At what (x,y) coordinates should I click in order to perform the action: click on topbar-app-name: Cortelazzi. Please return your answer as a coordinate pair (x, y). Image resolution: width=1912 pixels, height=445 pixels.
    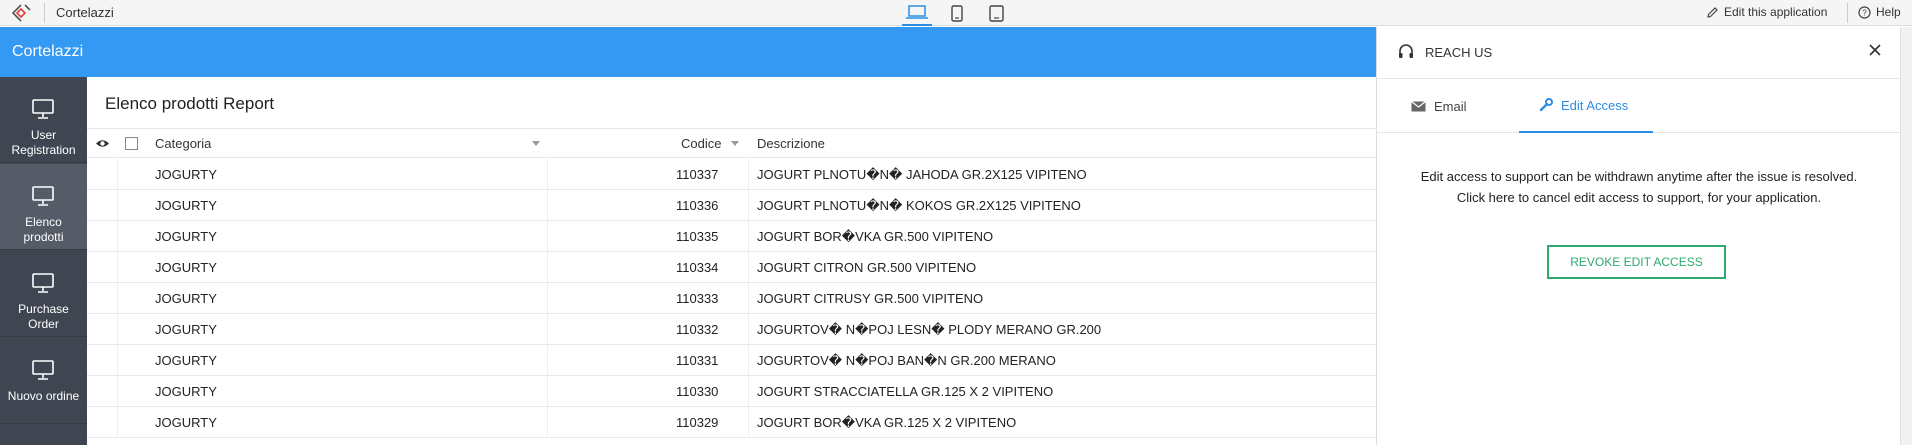
    Looking at the image, I should click on (85, 12).